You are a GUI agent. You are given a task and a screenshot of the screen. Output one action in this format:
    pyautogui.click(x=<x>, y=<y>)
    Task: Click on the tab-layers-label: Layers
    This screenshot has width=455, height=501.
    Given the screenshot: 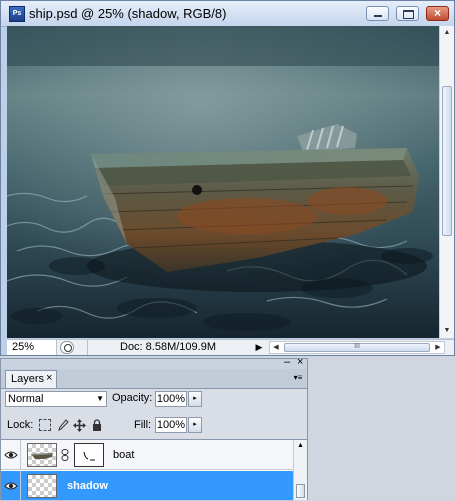 What is the action you would take?
    pyautogui.click(x=28, y=379)
    